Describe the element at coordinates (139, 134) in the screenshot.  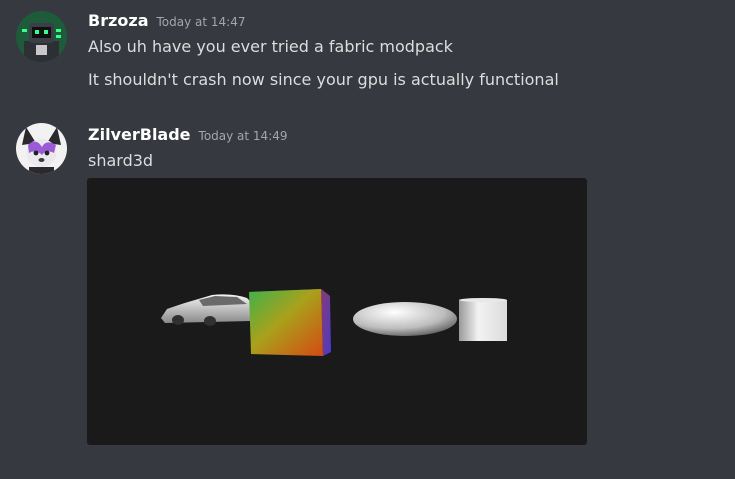
I see `username: ZilverBlade` at that location.